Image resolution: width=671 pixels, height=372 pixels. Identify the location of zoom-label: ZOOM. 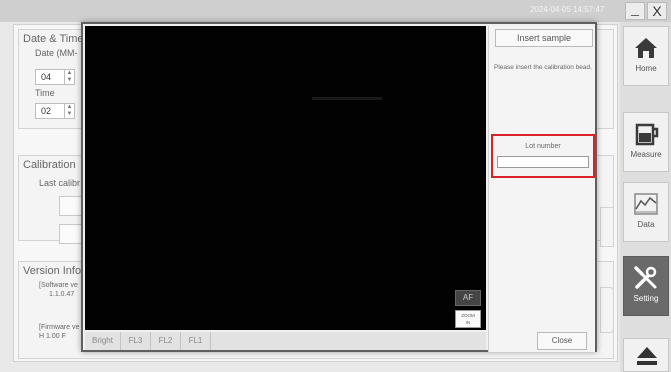
(468, 315).